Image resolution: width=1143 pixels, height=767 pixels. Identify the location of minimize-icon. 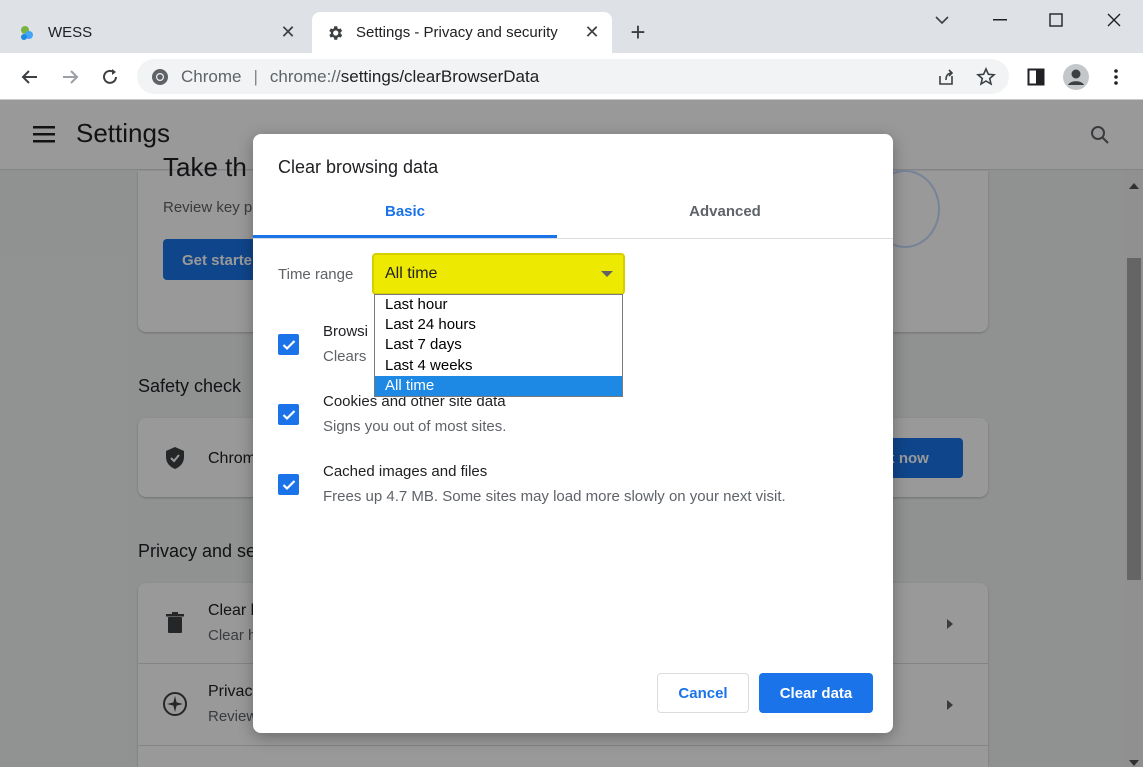
(1000, 20).